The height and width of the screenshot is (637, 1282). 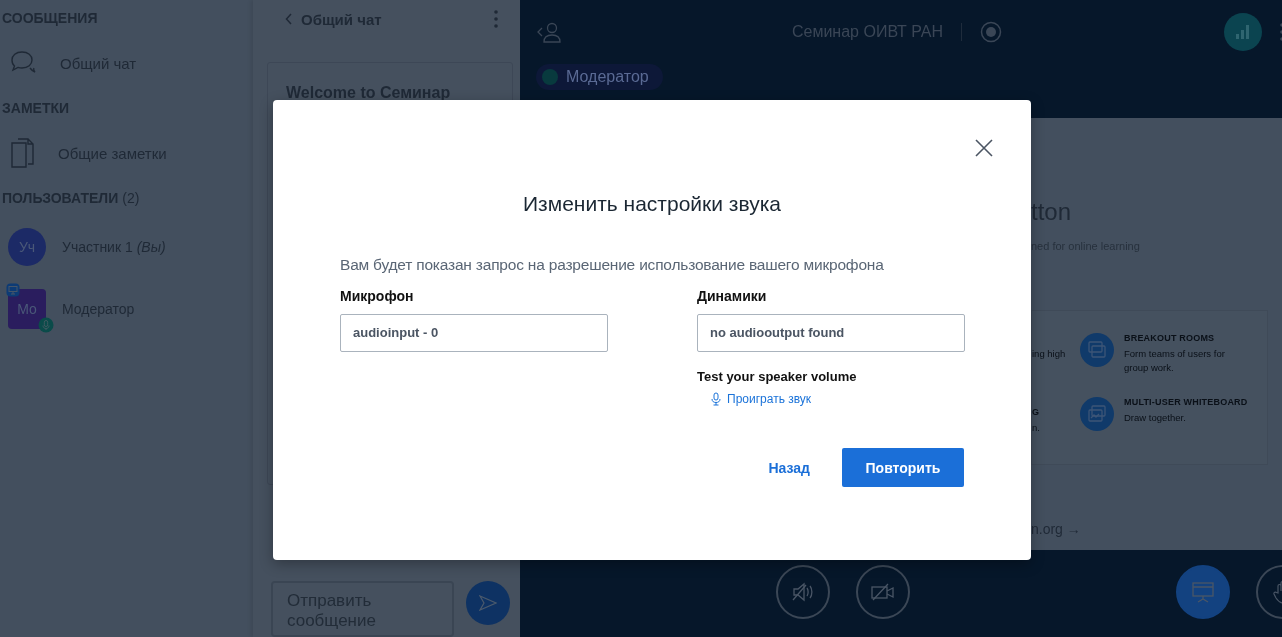 I want to click on close-icon, so click(x=984, y=148).